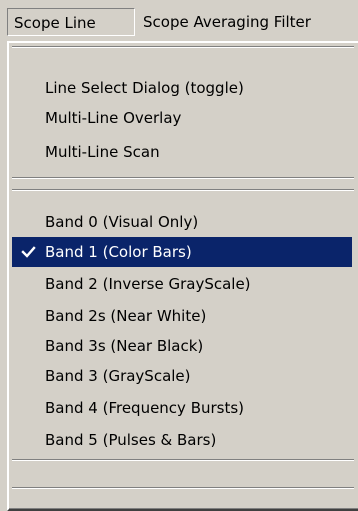 The height and width of the screenshot is (511, 358). I want to click on menu-bar: Scope Line Scope Averaging Filter, so click(179, 21).